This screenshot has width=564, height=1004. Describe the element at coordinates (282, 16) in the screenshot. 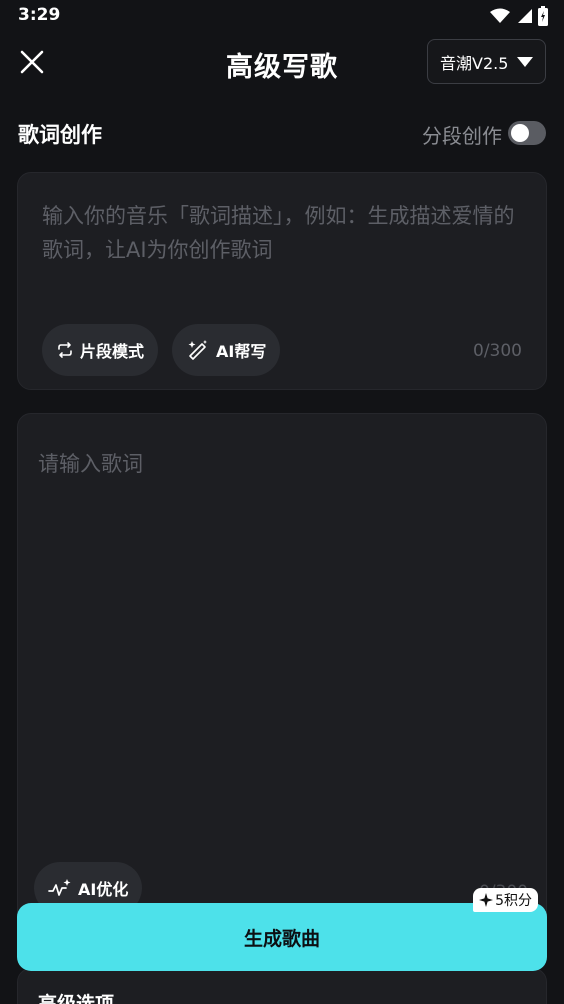

I see `status-bar: 3:29` at that location.